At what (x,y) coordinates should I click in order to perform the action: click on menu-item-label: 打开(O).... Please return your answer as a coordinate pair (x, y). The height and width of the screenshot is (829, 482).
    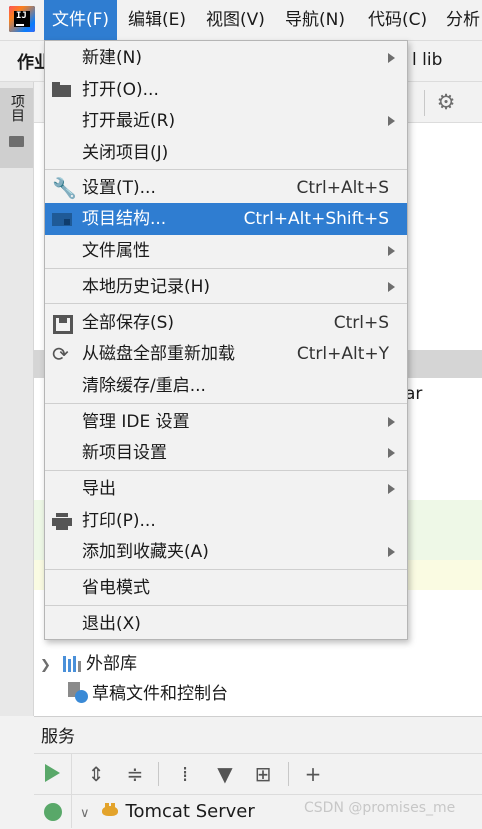
    Looking at the image, I should click on (120, 90).